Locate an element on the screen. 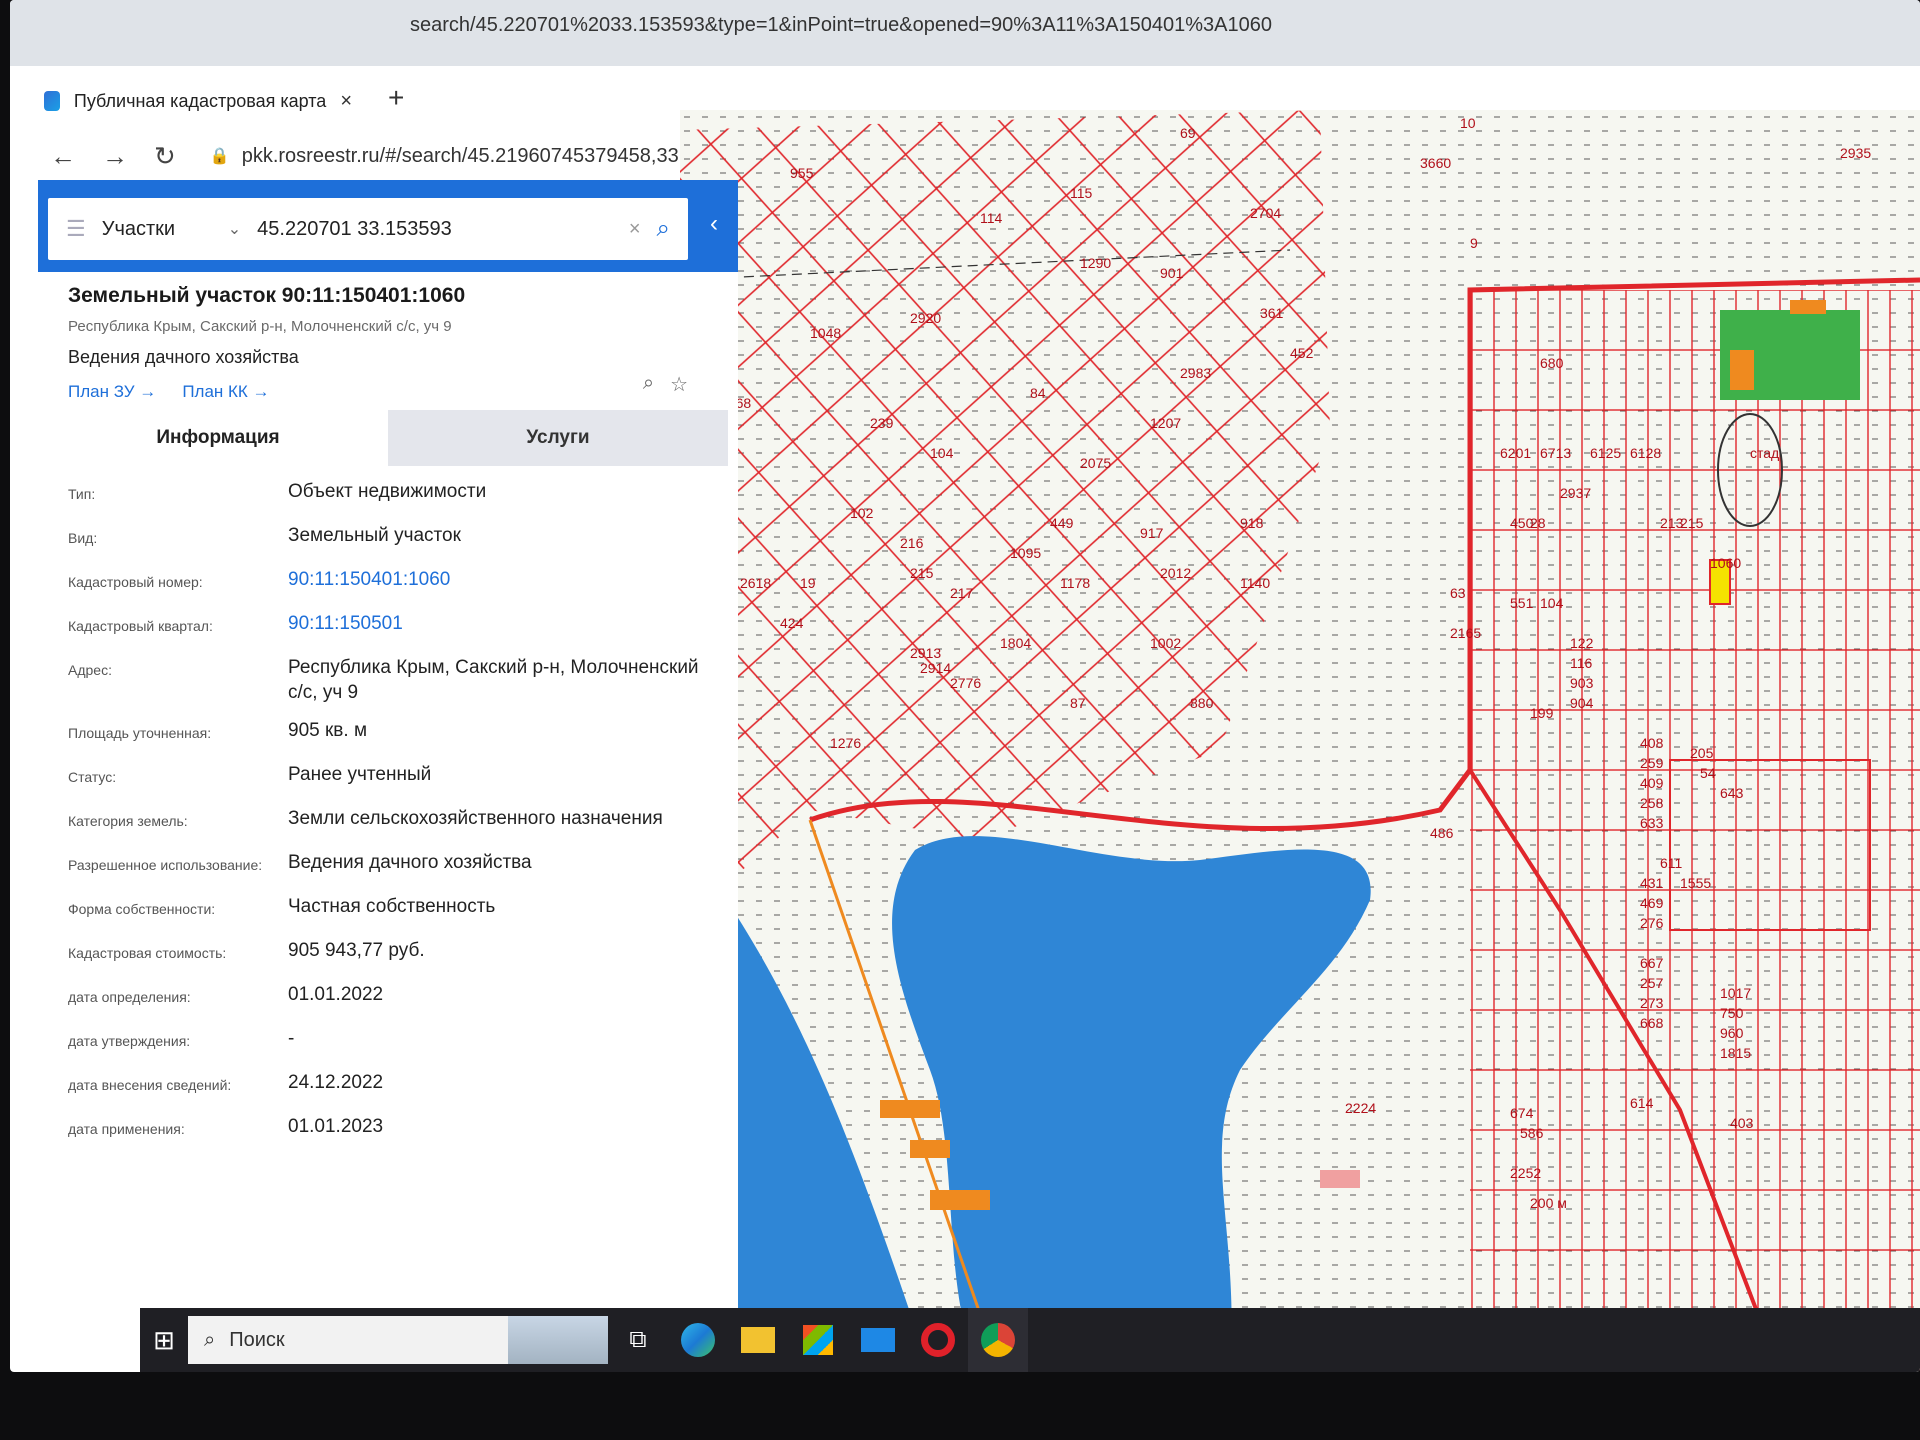 This screenshot has width=1920, height=1440. parcel-label: 1207 is located at coordinates (1165, 423).